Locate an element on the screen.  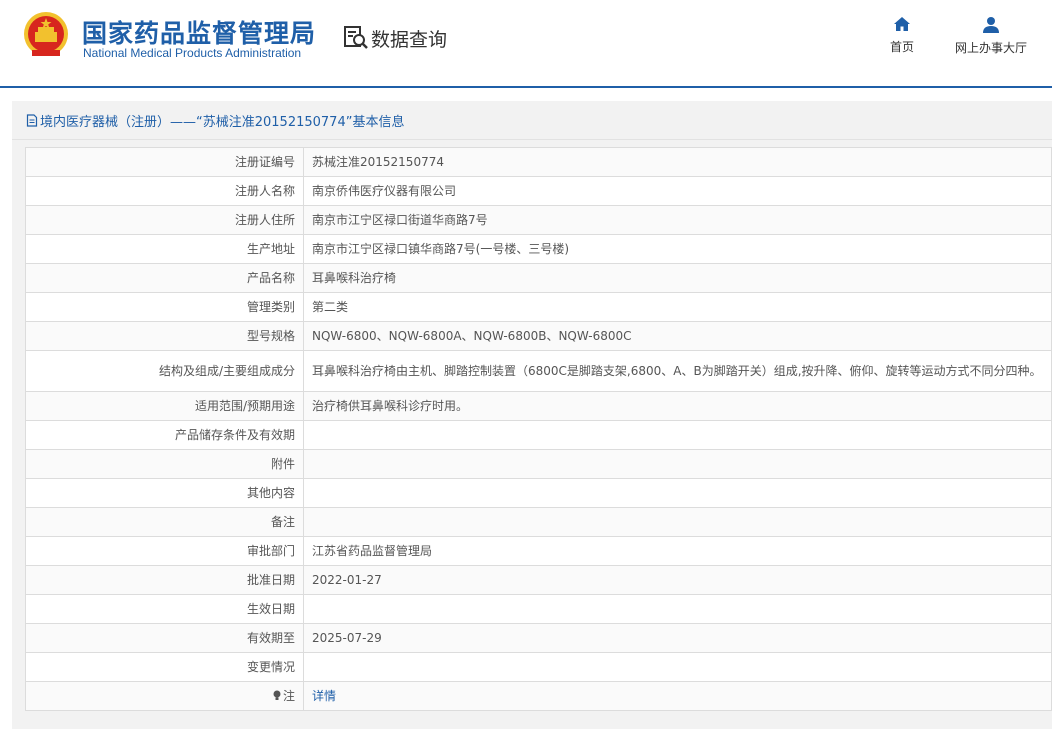
home-icon is located at coordinates (902, 24).